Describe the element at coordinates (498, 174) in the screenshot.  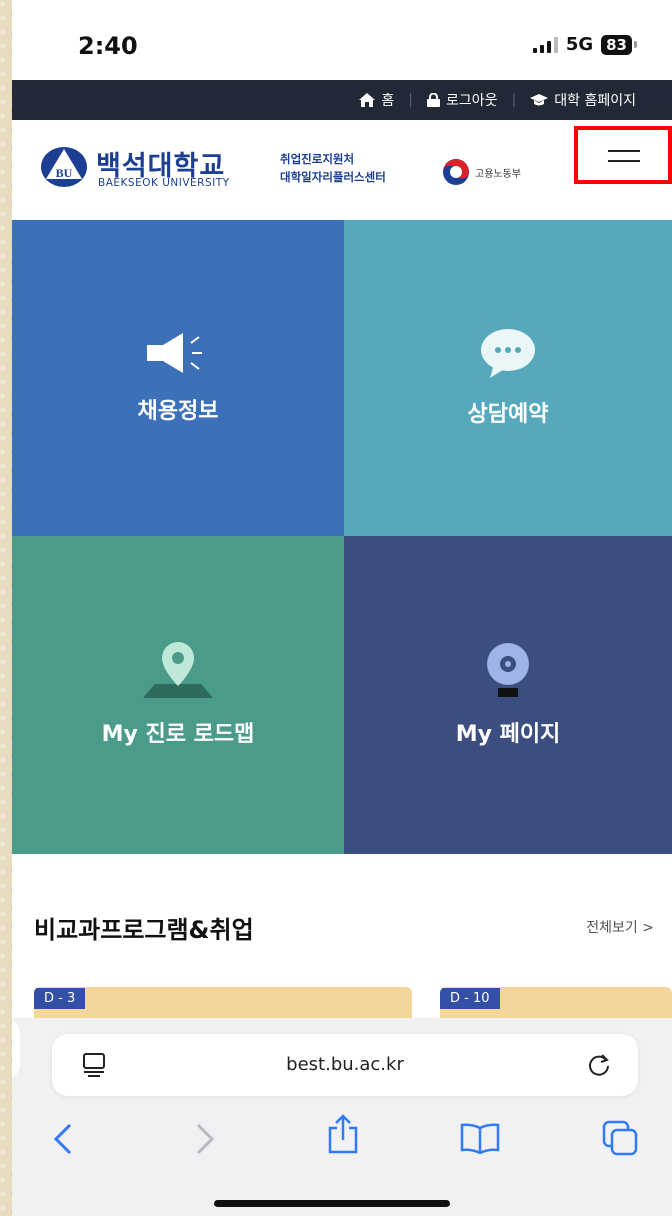
I see `ministry-name: 고용노동부` at that location.